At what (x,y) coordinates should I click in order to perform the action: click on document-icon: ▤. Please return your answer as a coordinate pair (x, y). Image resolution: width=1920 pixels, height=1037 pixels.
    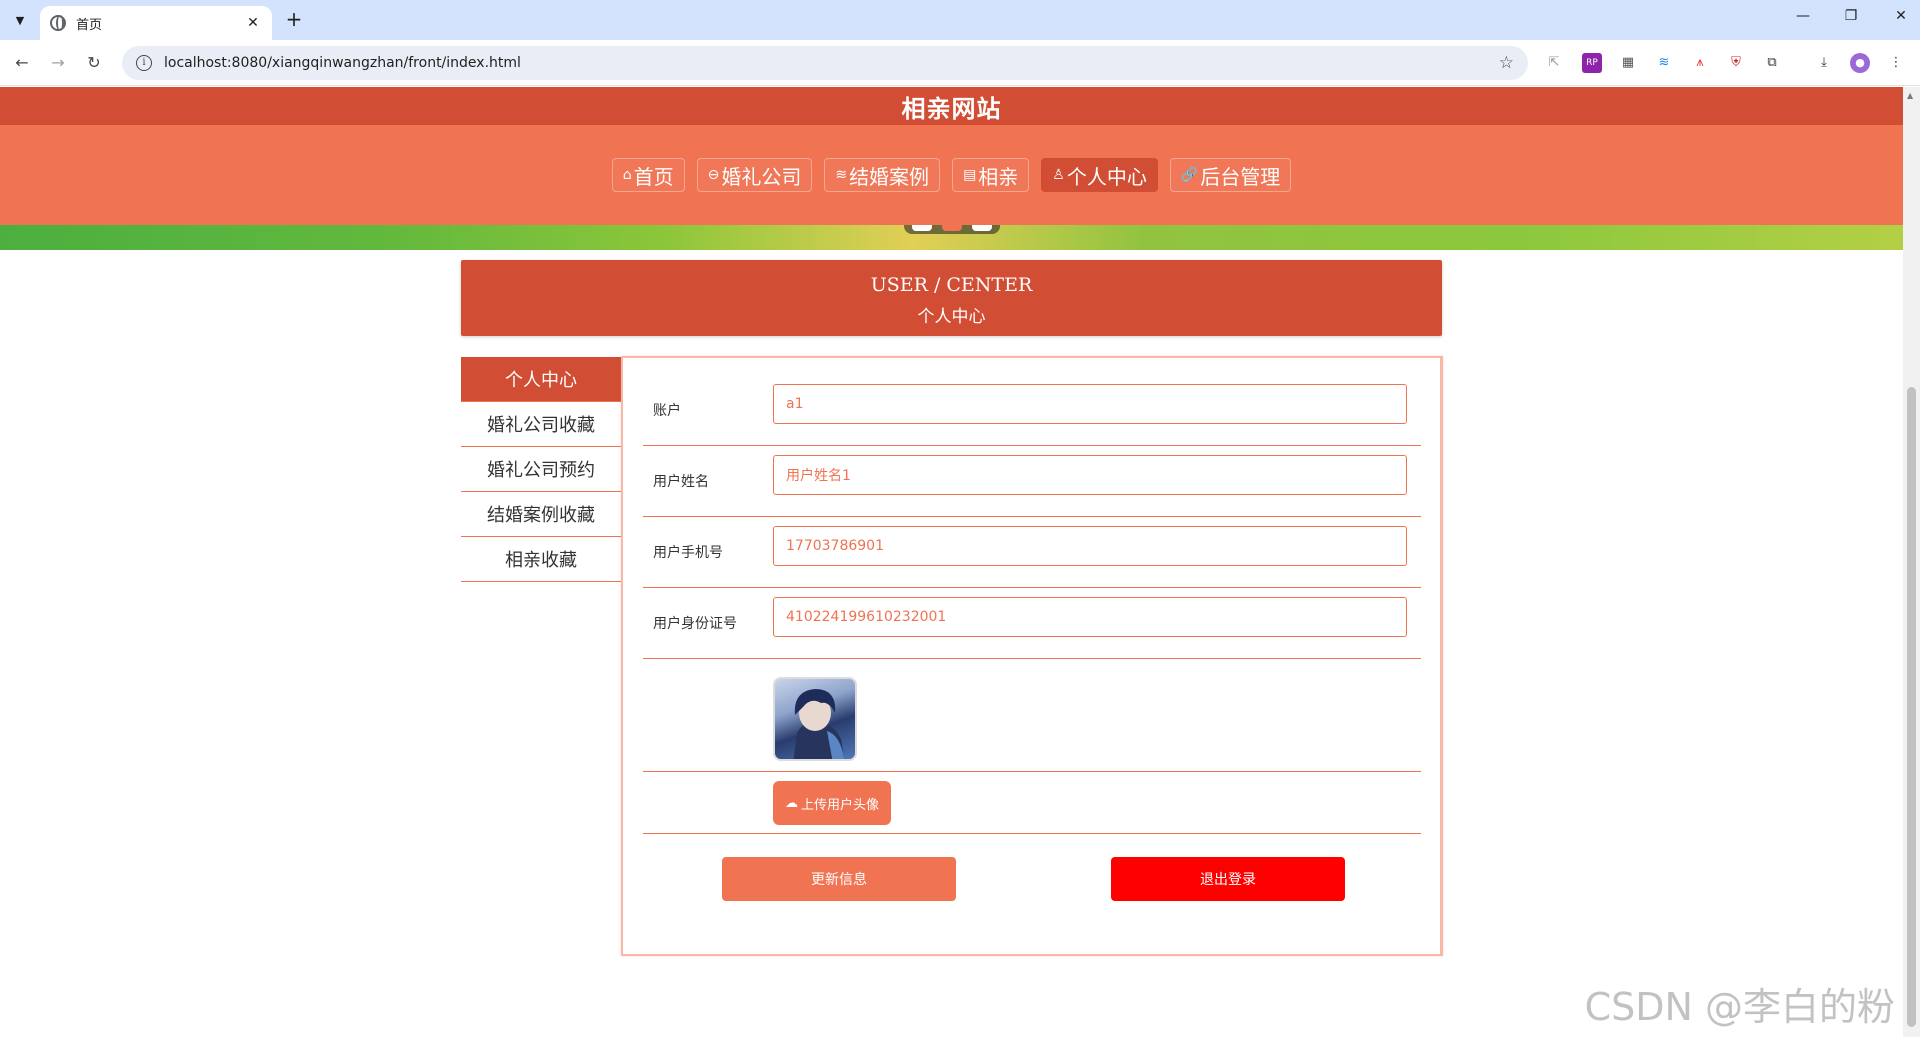
    Looking at the image, I should click on (970, 175).